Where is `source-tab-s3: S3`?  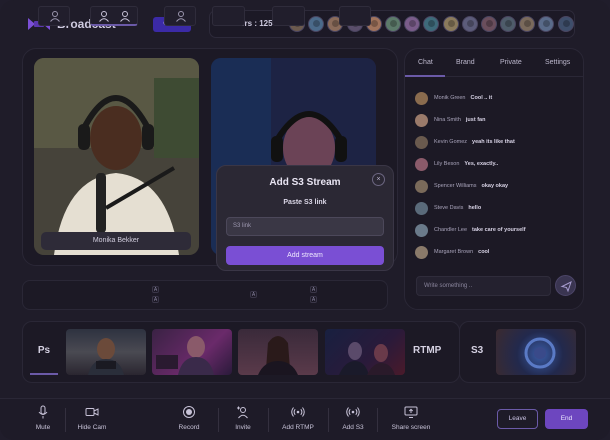 source-tab-s3: S3 is located at coordinates (477, 350).